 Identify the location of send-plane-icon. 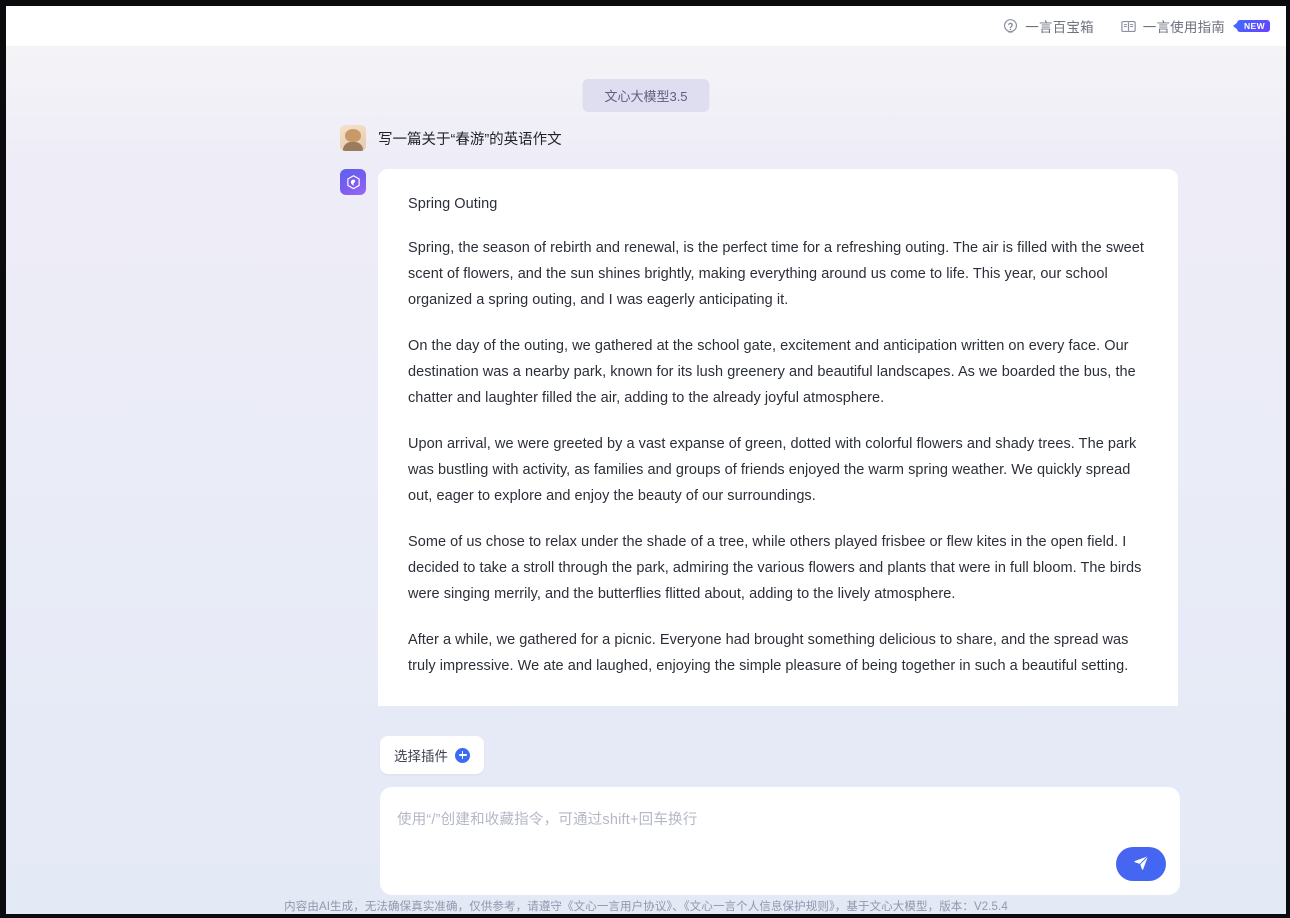
(1141, 864).